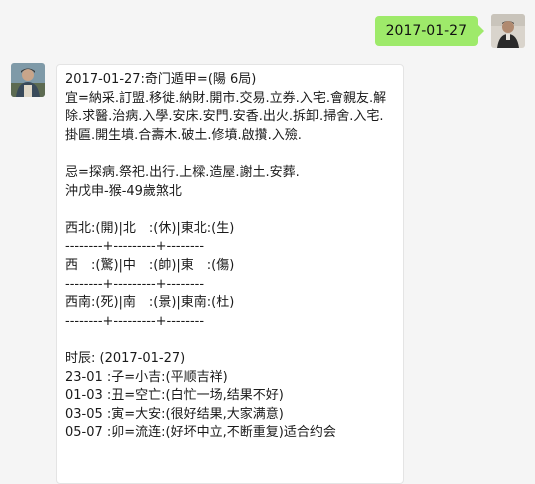 This screenshot has width=535, height=484. I want to click on hours-title: 时辰: (2017-01-27), so click(125, 358).